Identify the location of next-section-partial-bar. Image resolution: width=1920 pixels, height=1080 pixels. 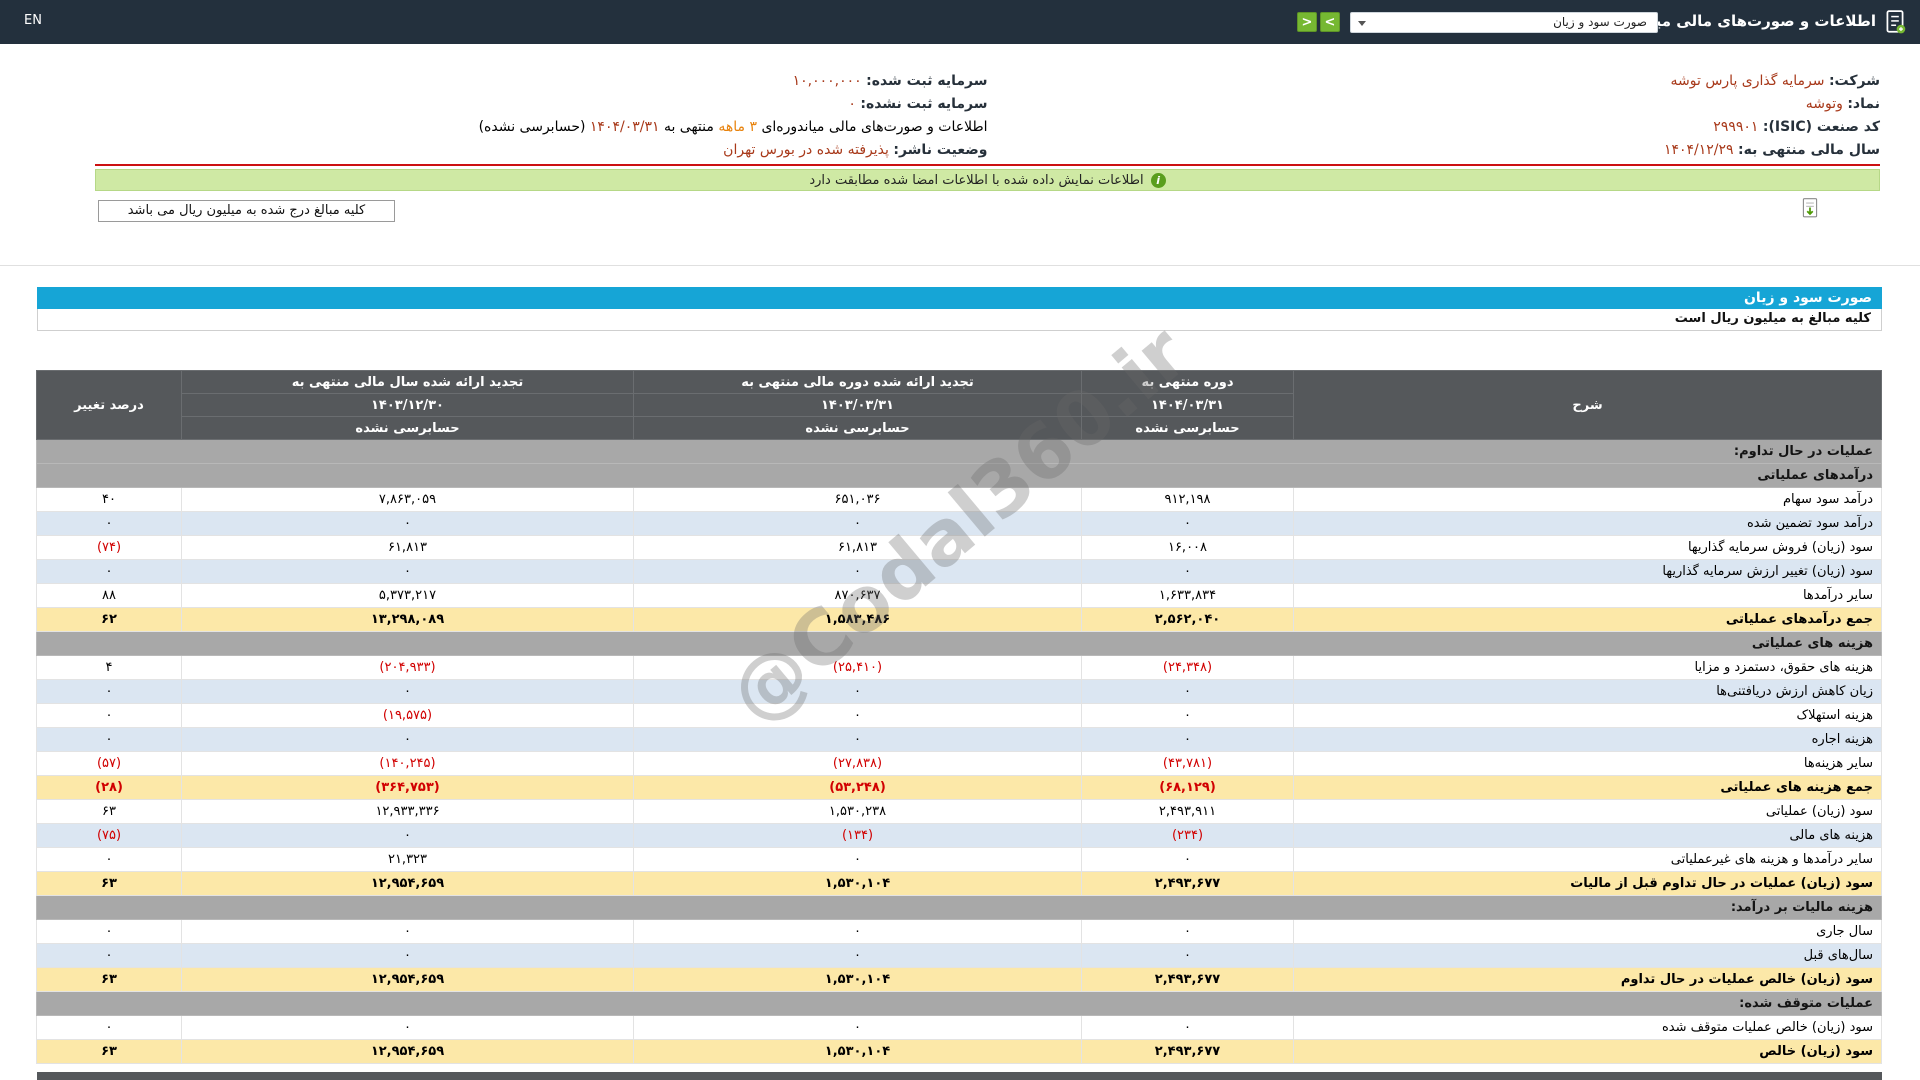
(959, 1076).